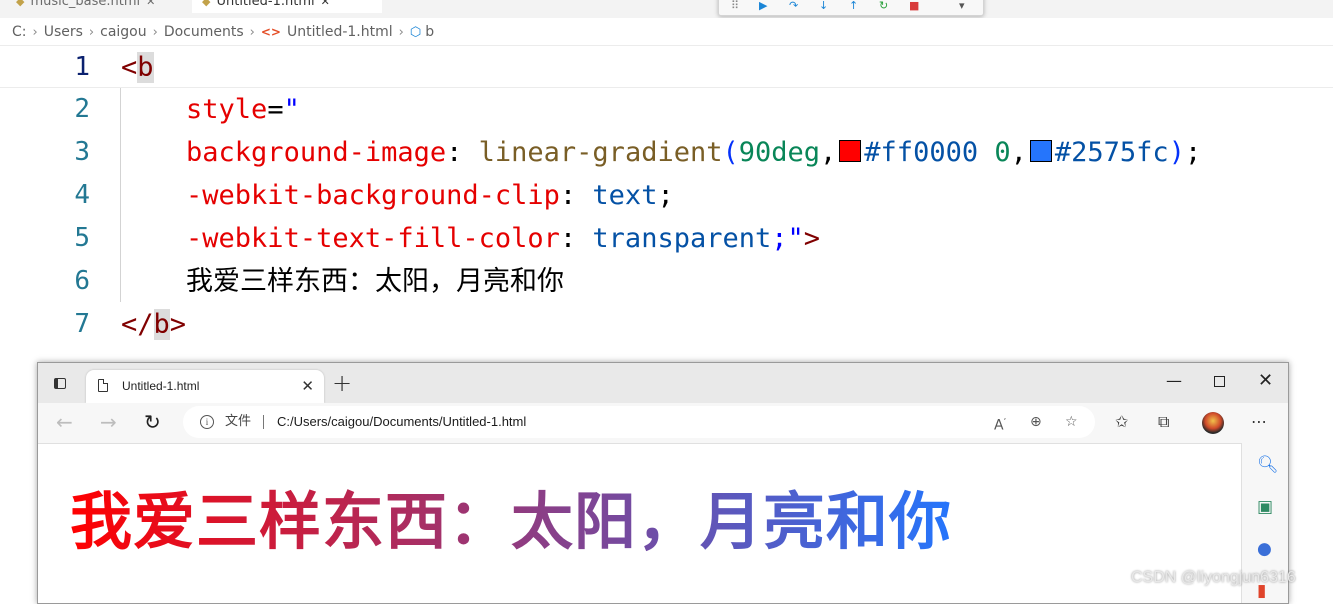  Describe the element at coordinates (666, 281) in the screenshot. I see `code-line: 6 我爱三样东西：太阳，月亮和你` at that location.